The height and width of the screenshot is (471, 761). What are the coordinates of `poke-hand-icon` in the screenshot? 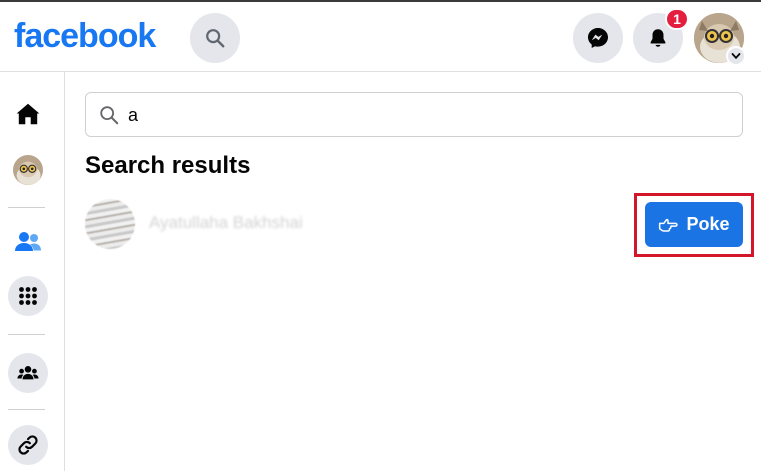 It's located at (669, 225).